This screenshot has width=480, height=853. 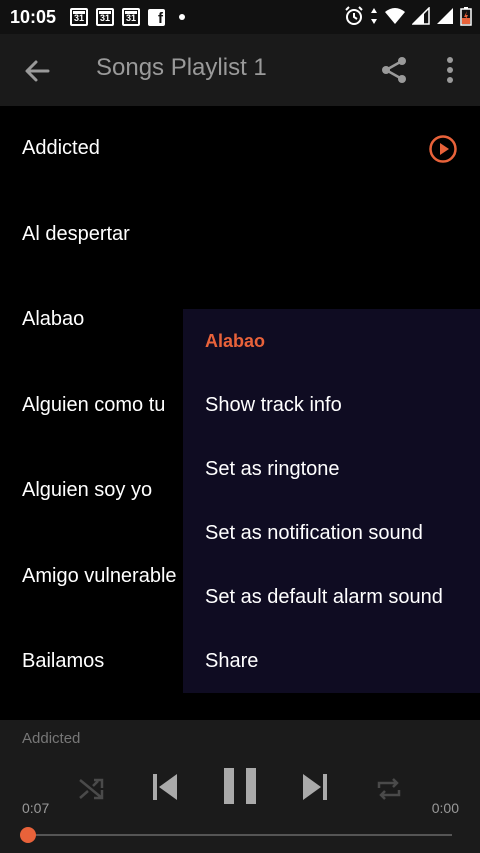 What do you see at coordinates (408, 16) in the screenshot?
I see `system-icons` at bounding box center [408, 16].